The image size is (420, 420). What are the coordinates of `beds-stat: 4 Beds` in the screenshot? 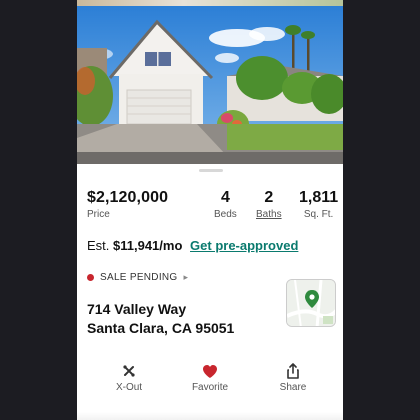 It's located at (225, 204).